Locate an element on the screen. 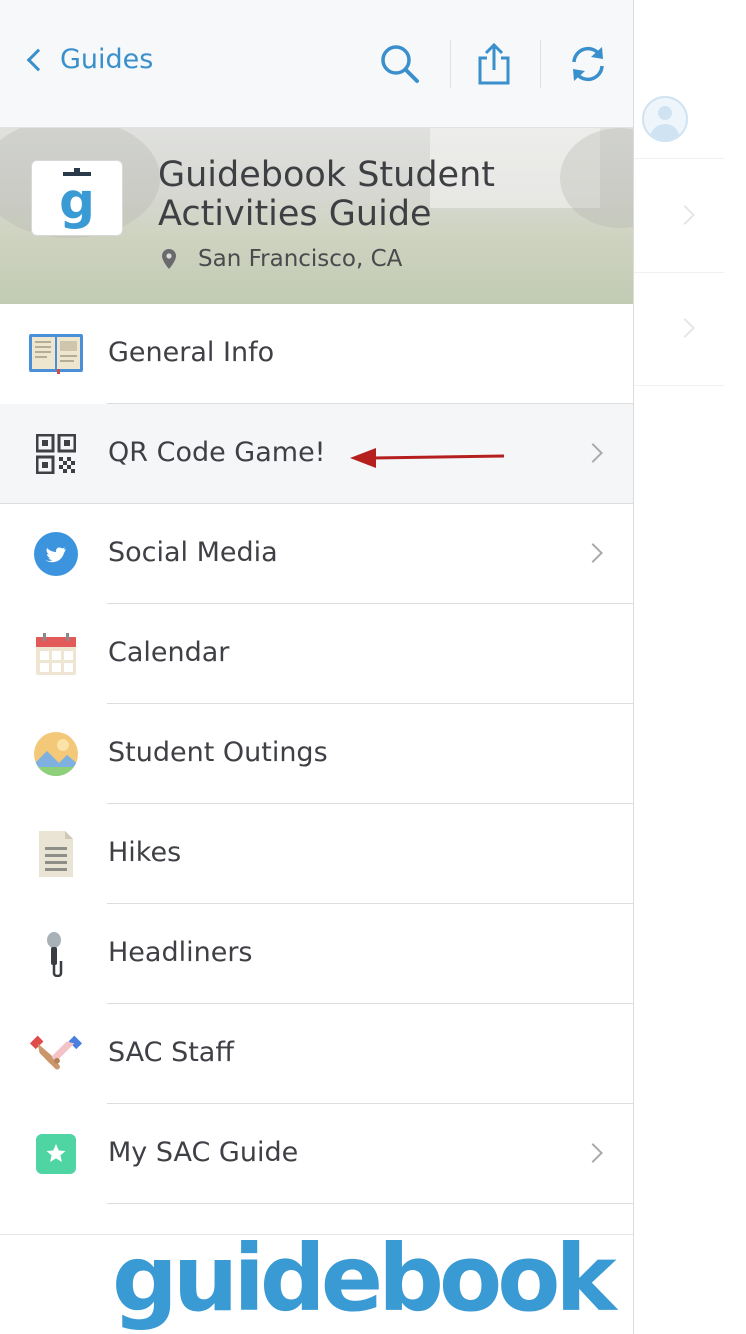 The image size is (746, 1334). menu-item-label: Hikes is located at coordinates (145, 852).